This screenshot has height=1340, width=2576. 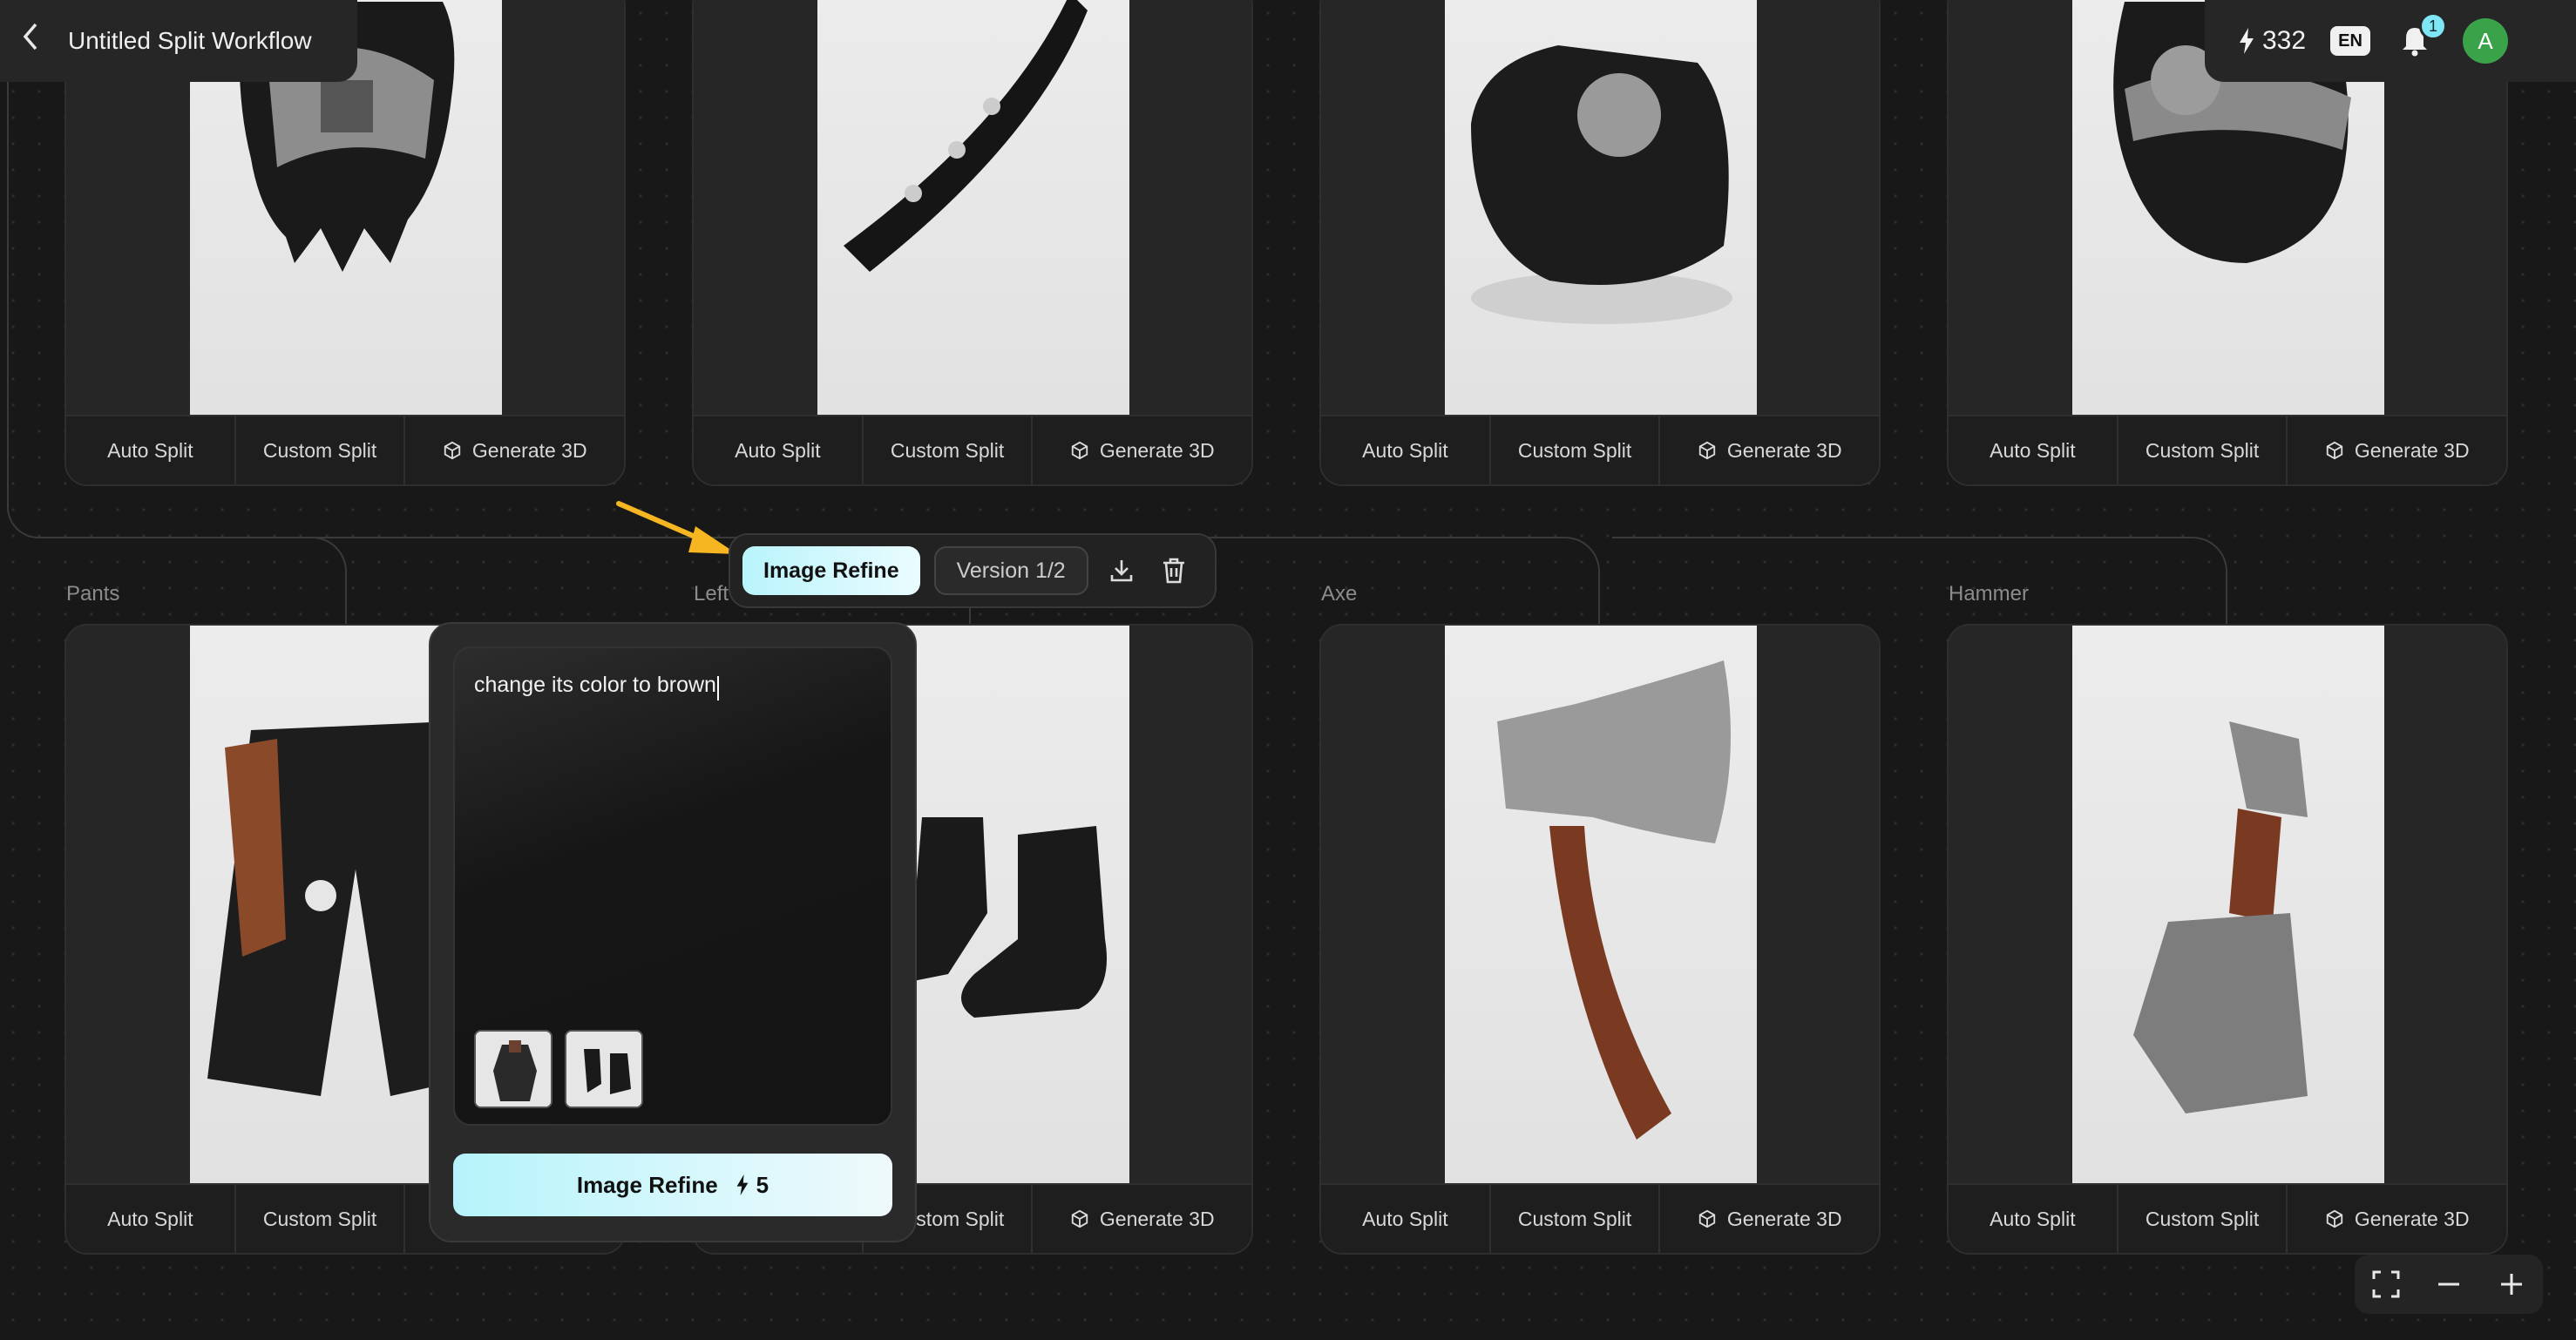 I want to click on fullscreen-button, so click(x=2386, y=1284).